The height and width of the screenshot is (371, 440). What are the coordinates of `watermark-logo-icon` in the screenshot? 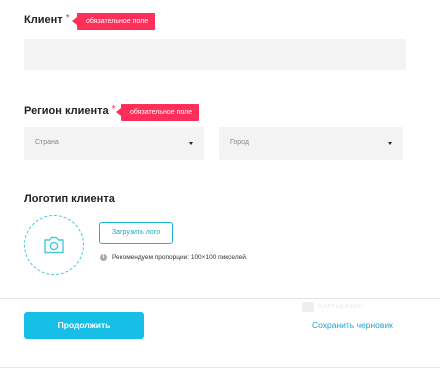 It's located at (308, 307).